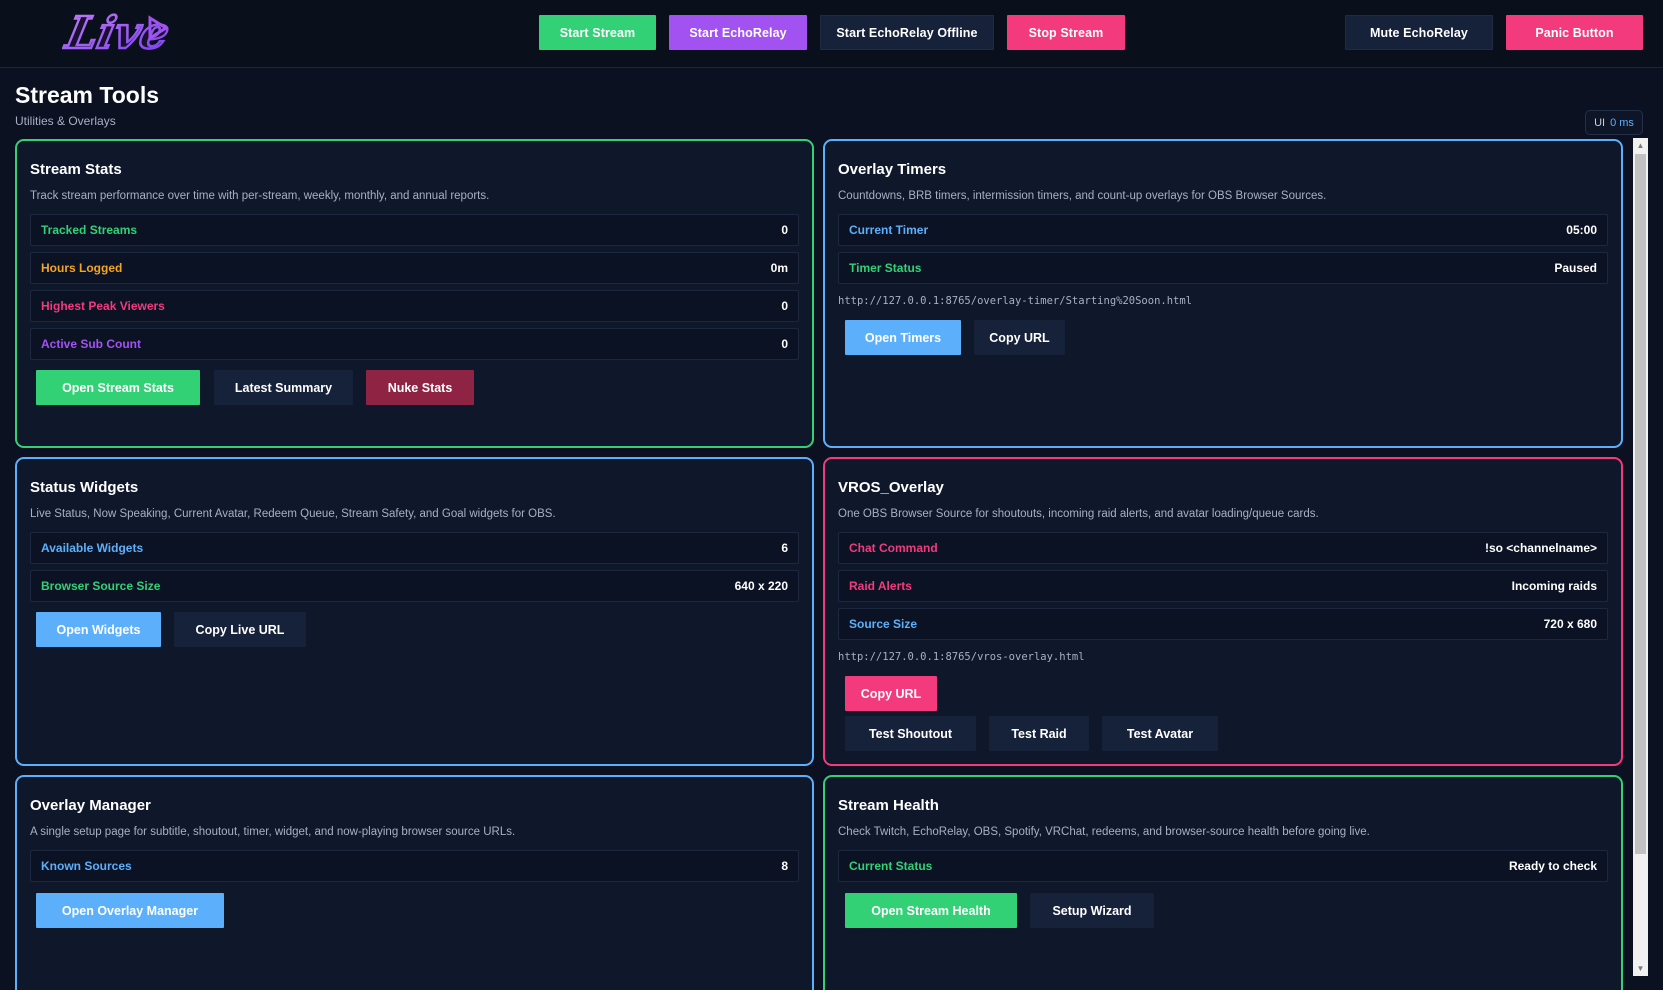  Describe the element at coordinates (101, 586) in the screenshot. I see `stat-label: Browser Source Size` at that location.